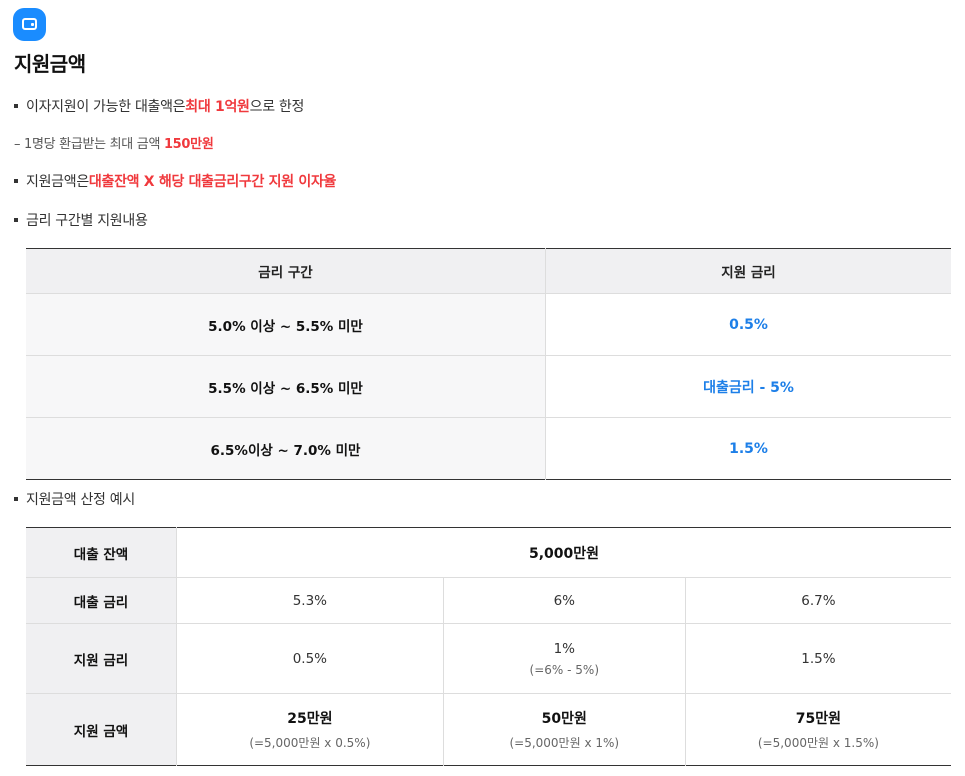 The height and width of the screenshot is (776, 965). What do you see at coordinates (488, 552) in the screenshot?
I see `table-row: 대출 잔액 5,000만원` at bounding box center [488, 552].